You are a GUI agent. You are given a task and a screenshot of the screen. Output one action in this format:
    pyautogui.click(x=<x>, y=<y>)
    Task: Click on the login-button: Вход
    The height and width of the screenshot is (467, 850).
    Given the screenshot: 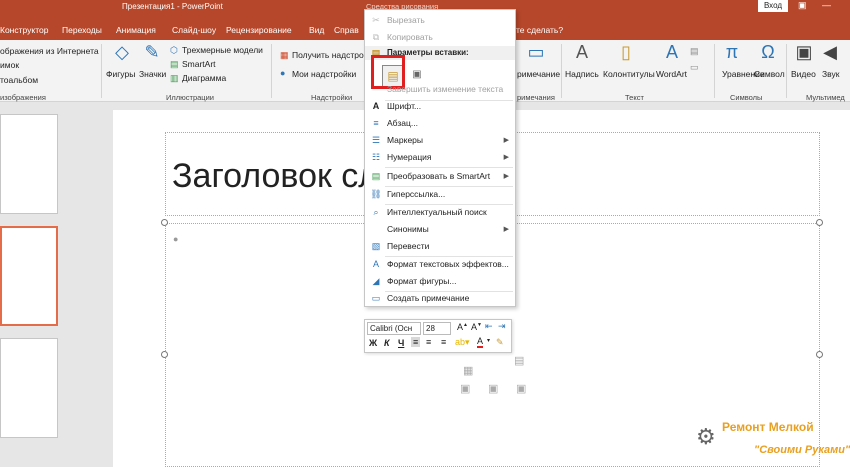 What is the action you would take?
    pyautogui.click(x=773, y=6)
    